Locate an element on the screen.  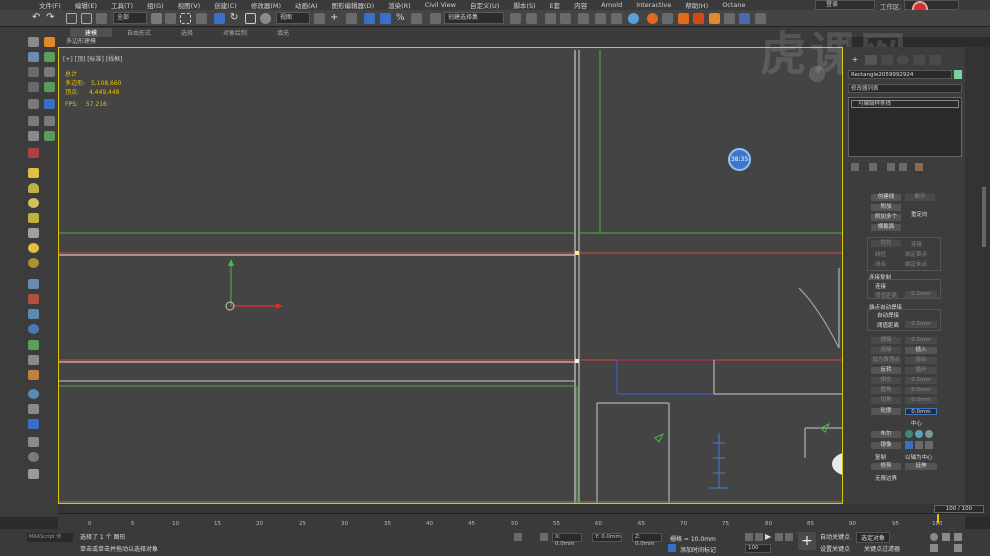
outline-button: 轮廓 is located at coordinates (886, 411).